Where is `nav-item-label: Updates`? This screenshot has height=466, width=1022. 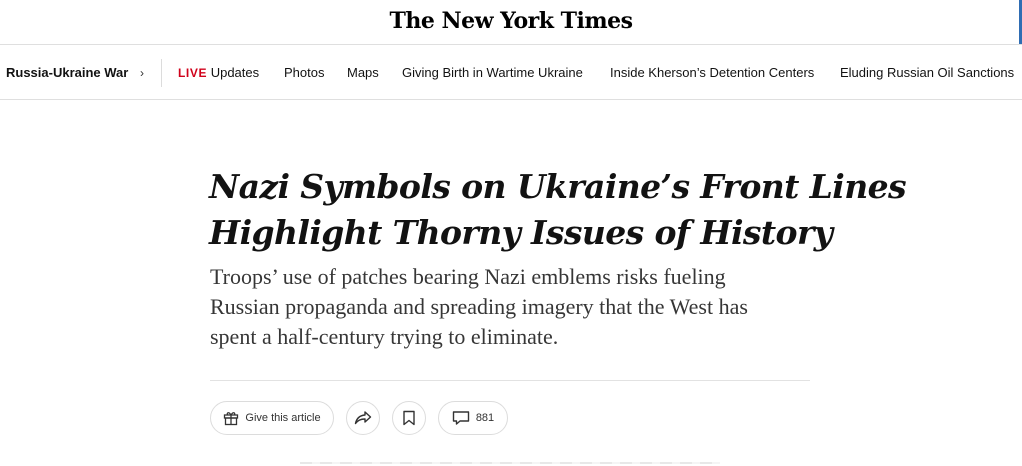
nav-item-label: Updates is located at coordinates (235, 72).